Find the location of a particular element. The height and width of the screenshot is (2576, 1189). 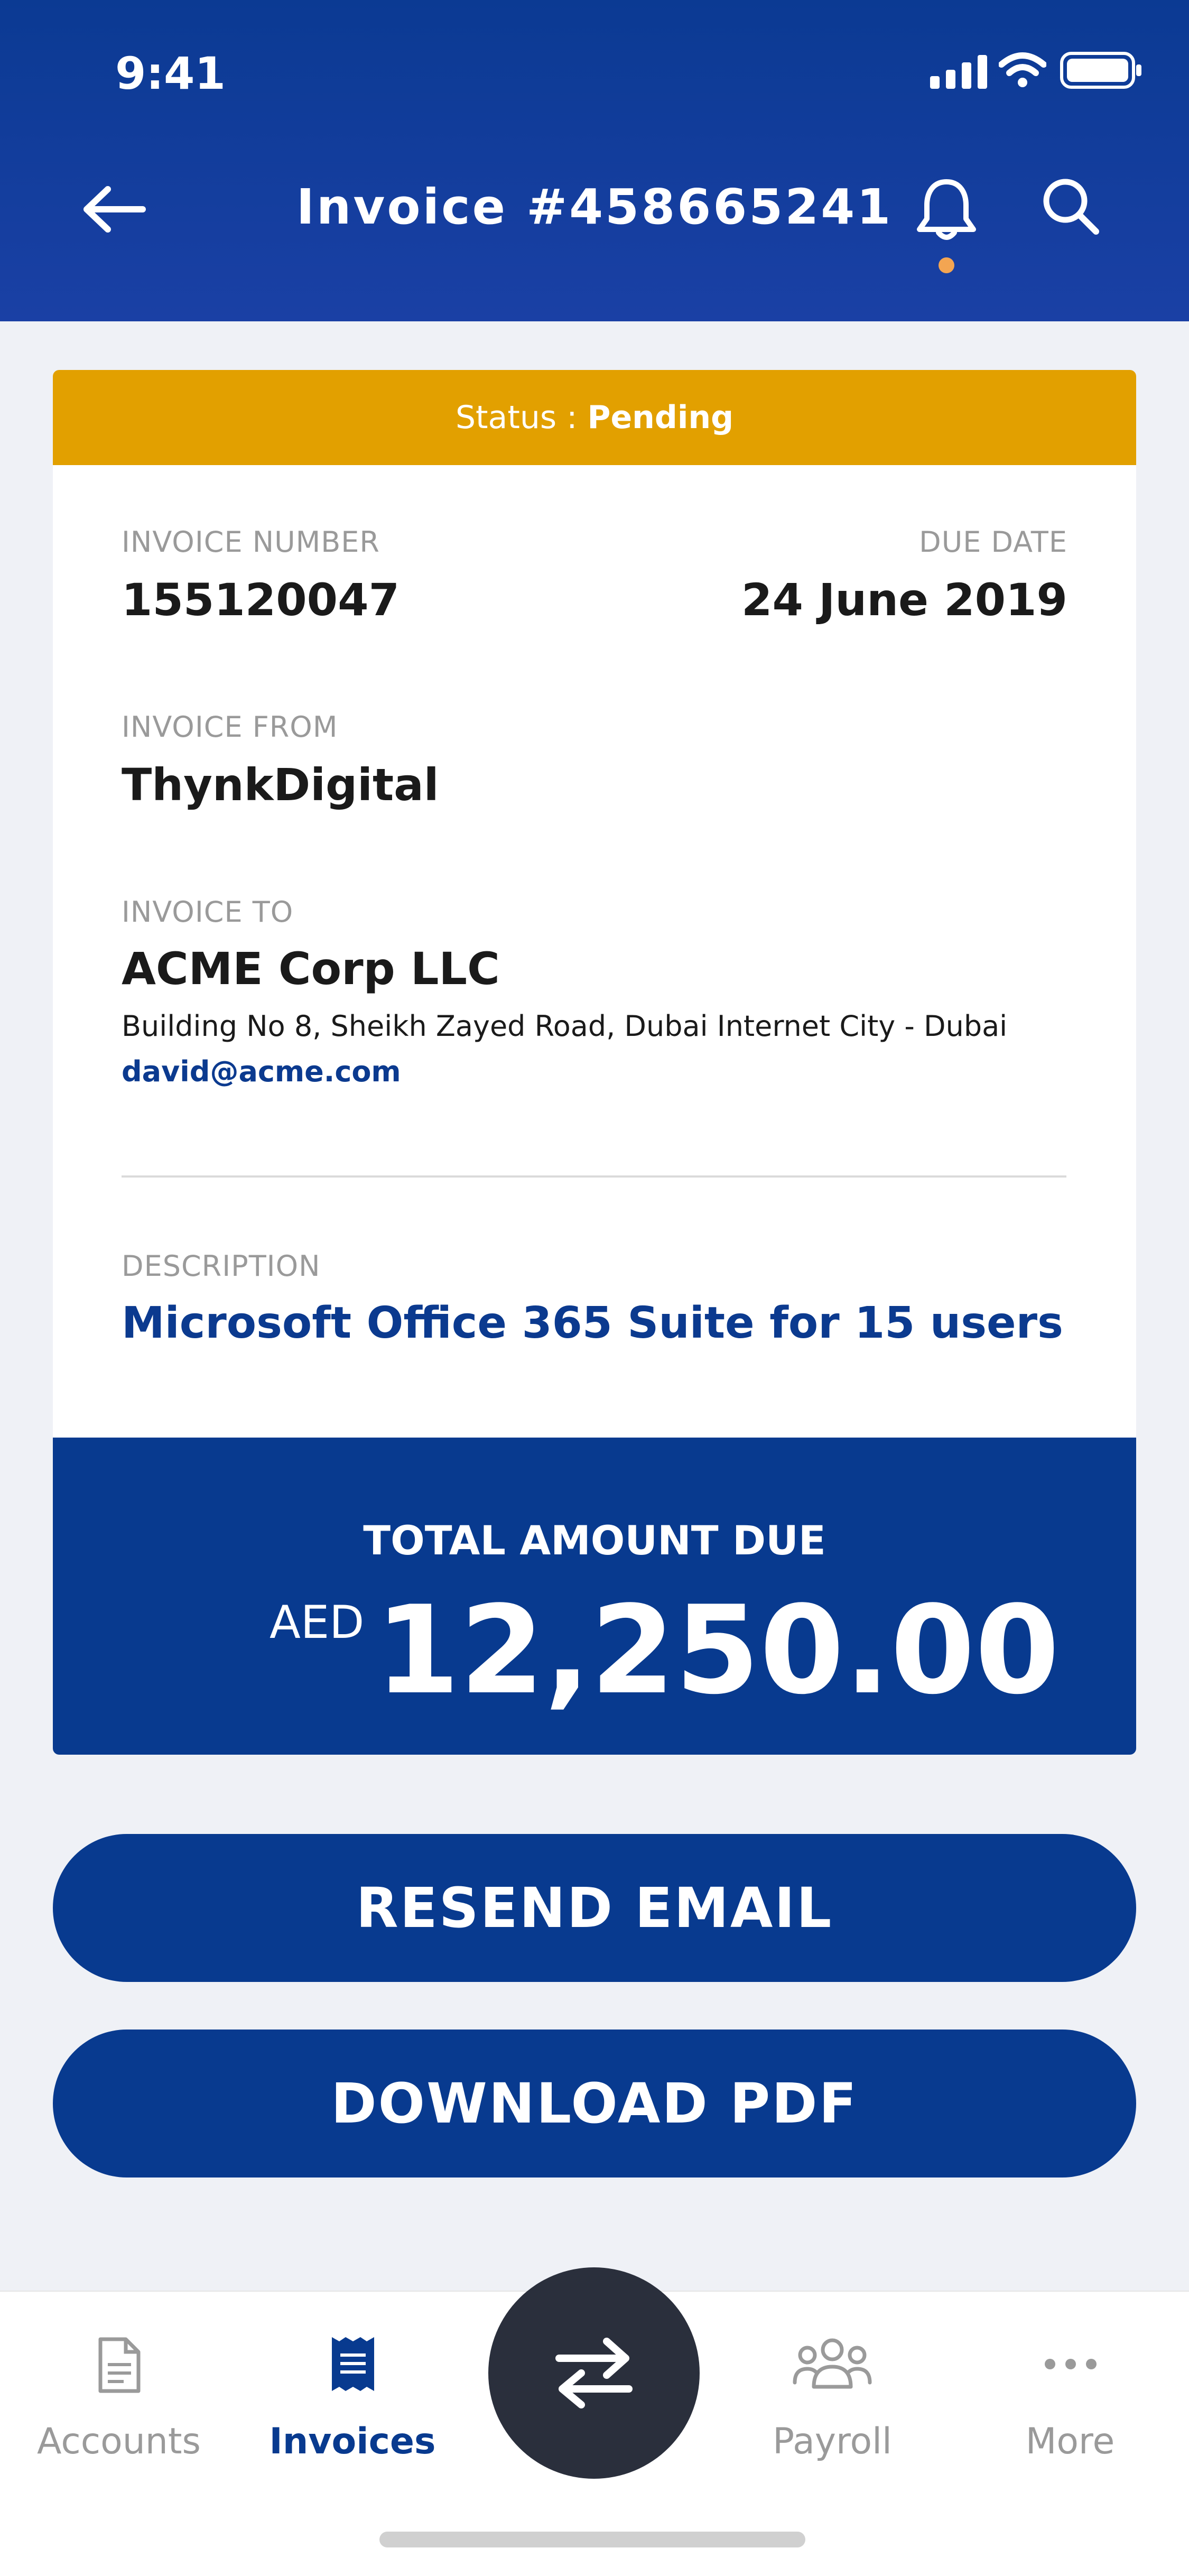

notification-dot is located at coordinates (947, 265).